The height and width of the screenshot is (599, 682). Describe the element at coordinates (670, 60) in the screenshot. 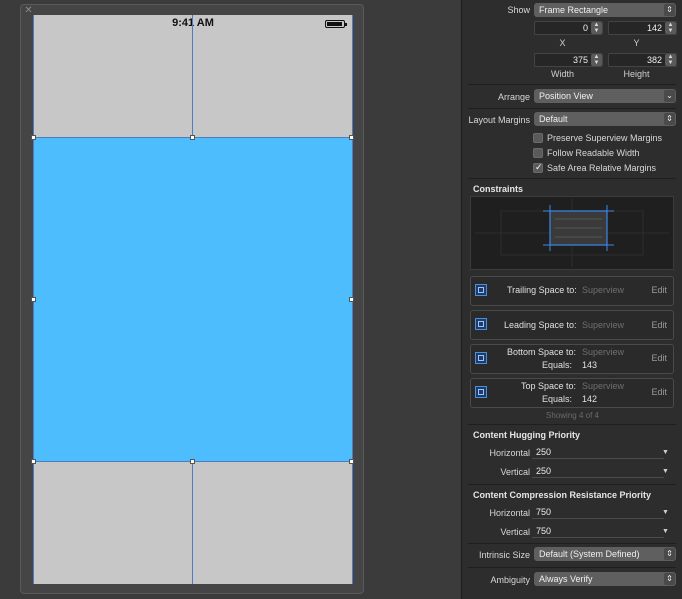

I see `height-stepper: ▲ ▼` at that location.